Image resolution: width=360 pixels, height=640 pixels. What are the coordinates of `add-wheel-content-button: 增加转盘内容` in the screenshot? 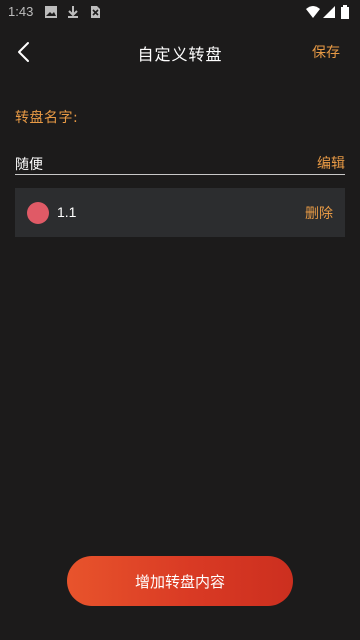 It's located at (180, 581).